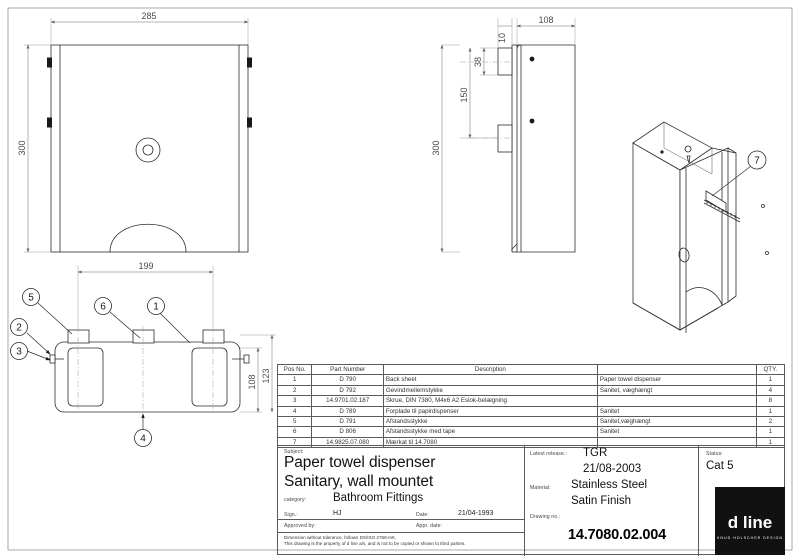 This screenshot has width=800, height=558. Describe the element at coordinates (19, 328) in the screenshot. I see `balloon-2-label: 2` at that location.